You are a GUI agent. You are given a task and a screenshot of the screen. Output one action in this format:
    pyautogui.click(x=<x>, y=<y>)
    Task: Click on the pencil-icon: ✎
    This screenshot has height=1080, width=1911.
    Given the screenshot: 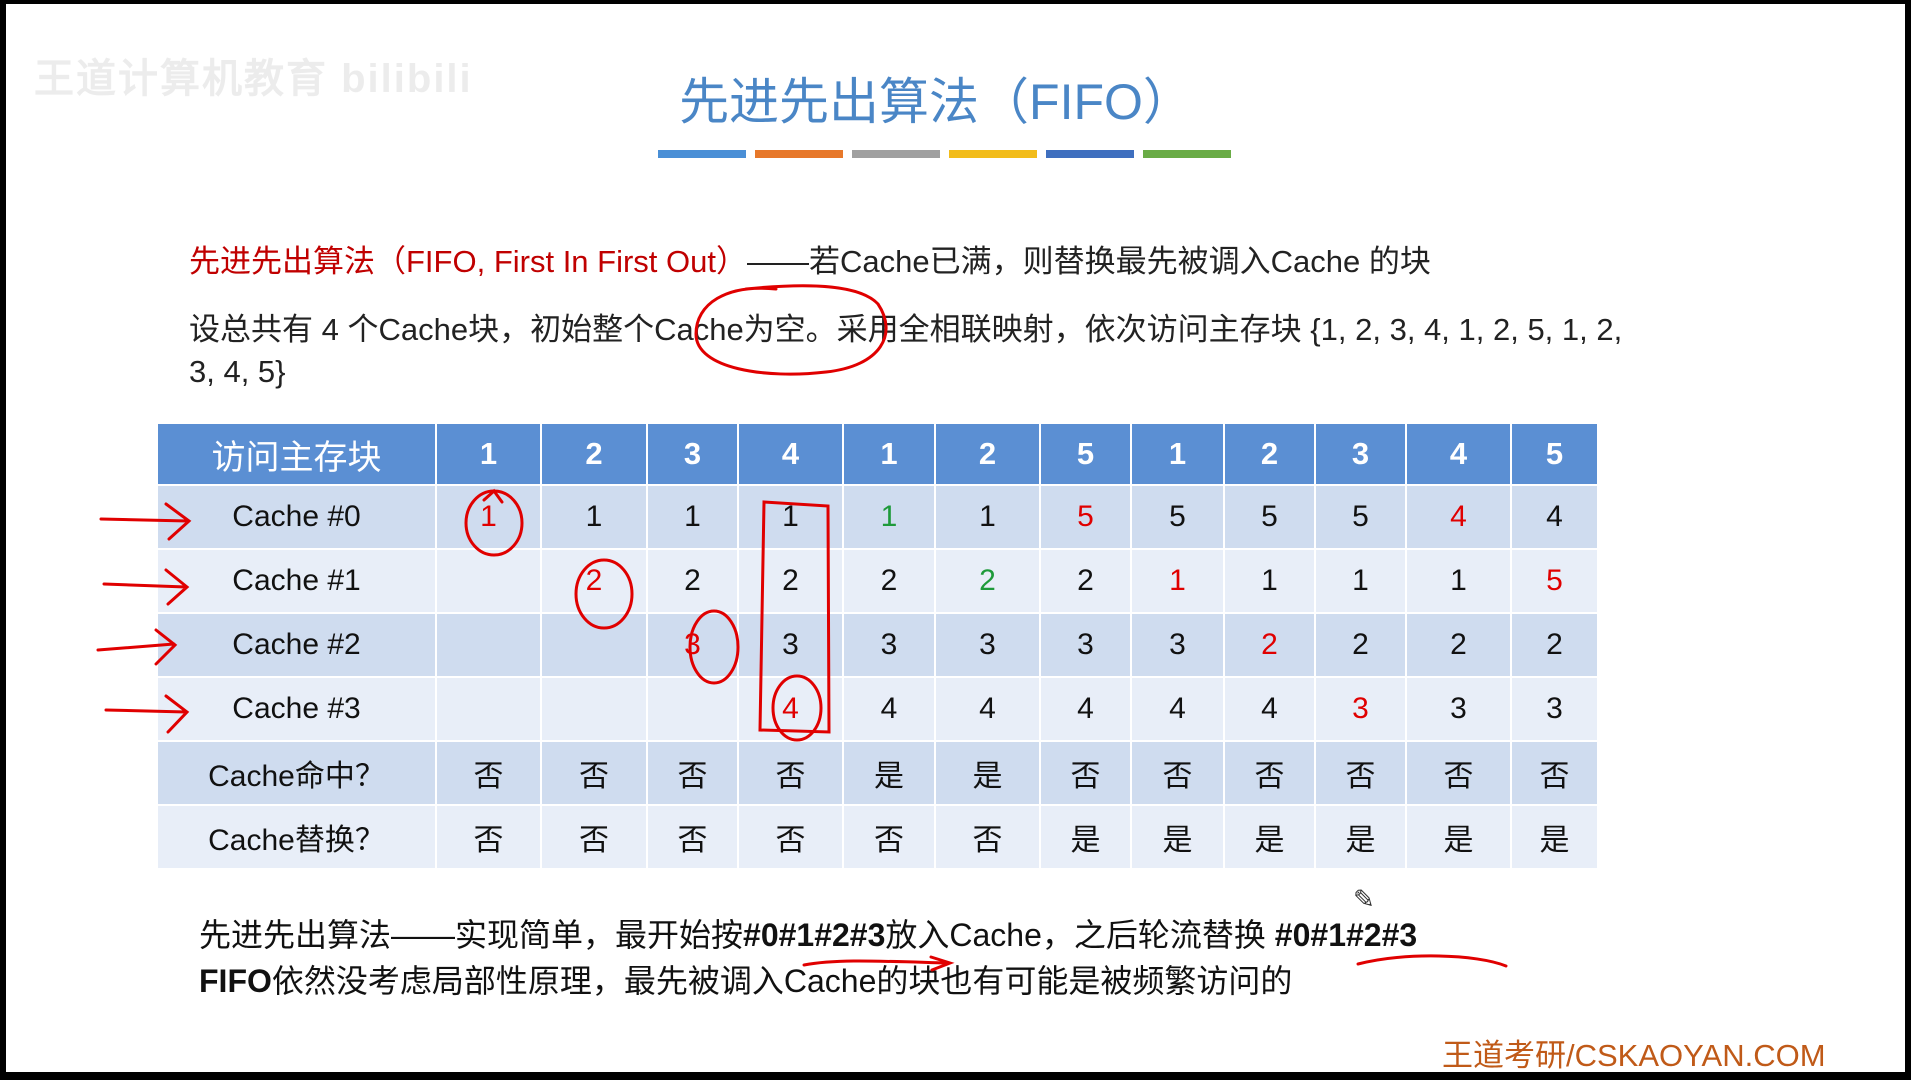 What is the action you would take?
    pyautogui.click(x=1364, y=899)
    